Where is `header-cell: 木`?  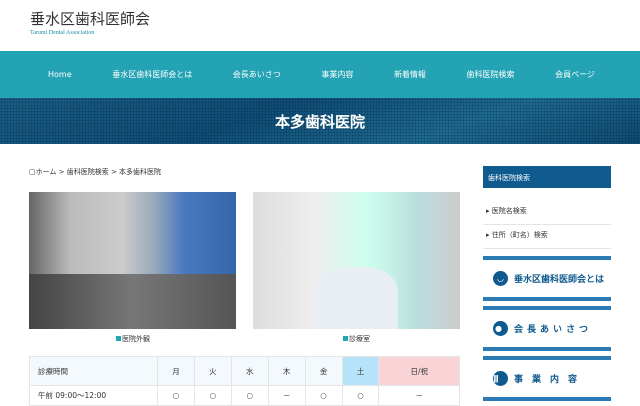 header-cell: 木 is located at coordinates (286, 371).